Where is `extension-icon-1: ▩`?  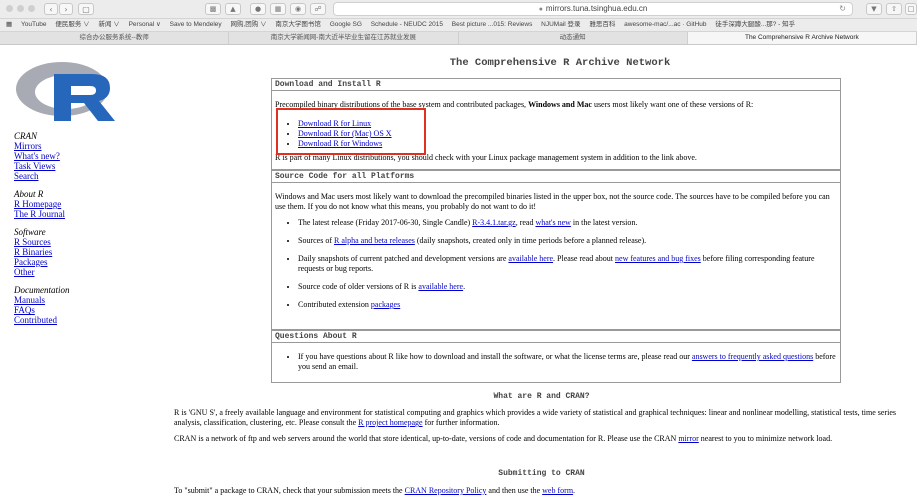
extension-icon-1: ▩ is located at coordinates (213, 9).